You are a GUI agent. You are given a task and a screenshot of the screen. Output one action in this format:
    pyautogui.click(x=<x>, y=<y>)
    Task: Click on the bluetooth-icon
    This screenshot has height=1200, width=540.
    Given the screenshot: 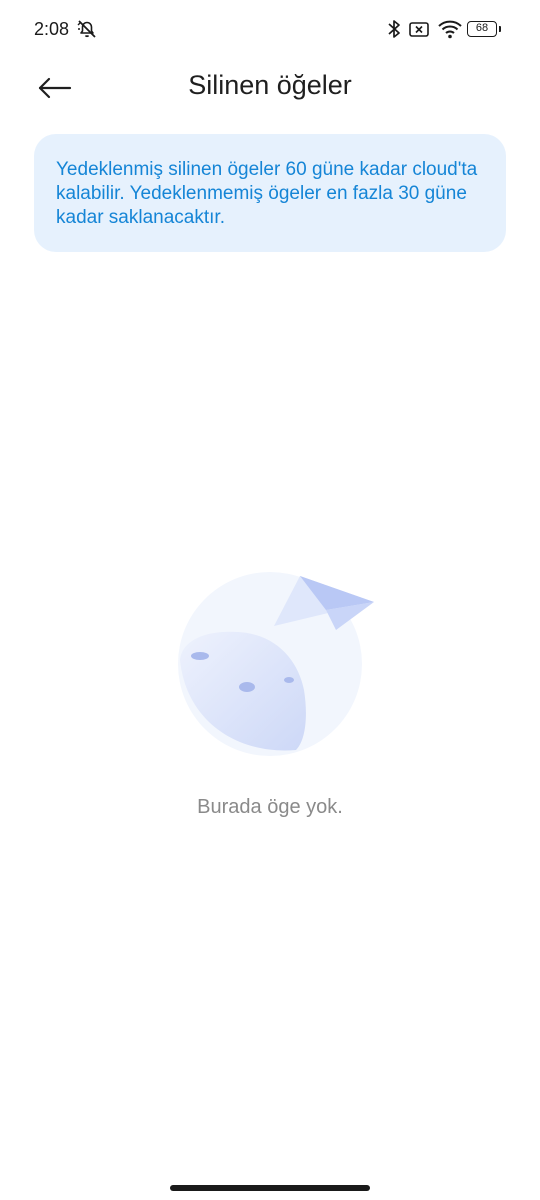 What is the action you would take?
    pyautogui.click(x=394, y=29)
    